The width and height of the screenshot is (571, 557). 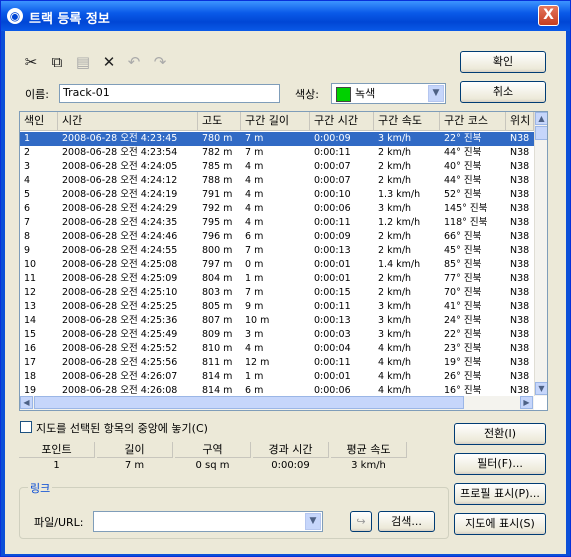 What do you see at coordinates (120, 278) in the screenshot?
I see `cell-time: 2008-06-28 오전 4:25:09` at bounding box center [120, 278].